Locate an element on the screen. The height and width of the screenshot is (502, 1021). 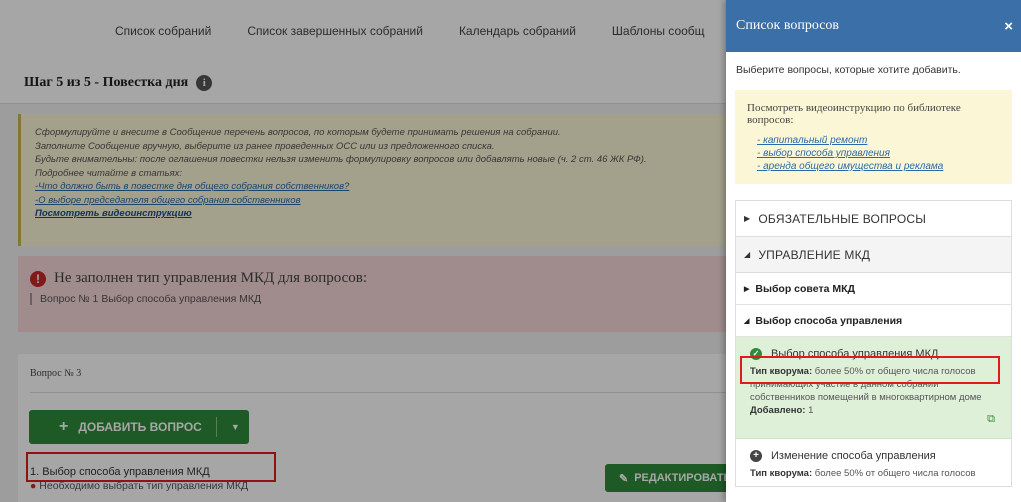
video-link-rental: - аренда общего имущества и реклама is located at coordinates (879, 166).